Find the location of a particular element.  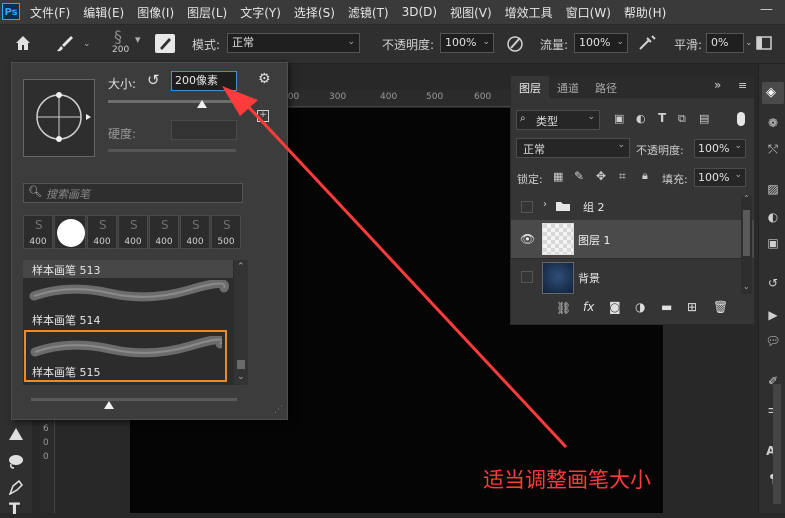

libraries-icon: ▣ is located at coordinates (773, 243).